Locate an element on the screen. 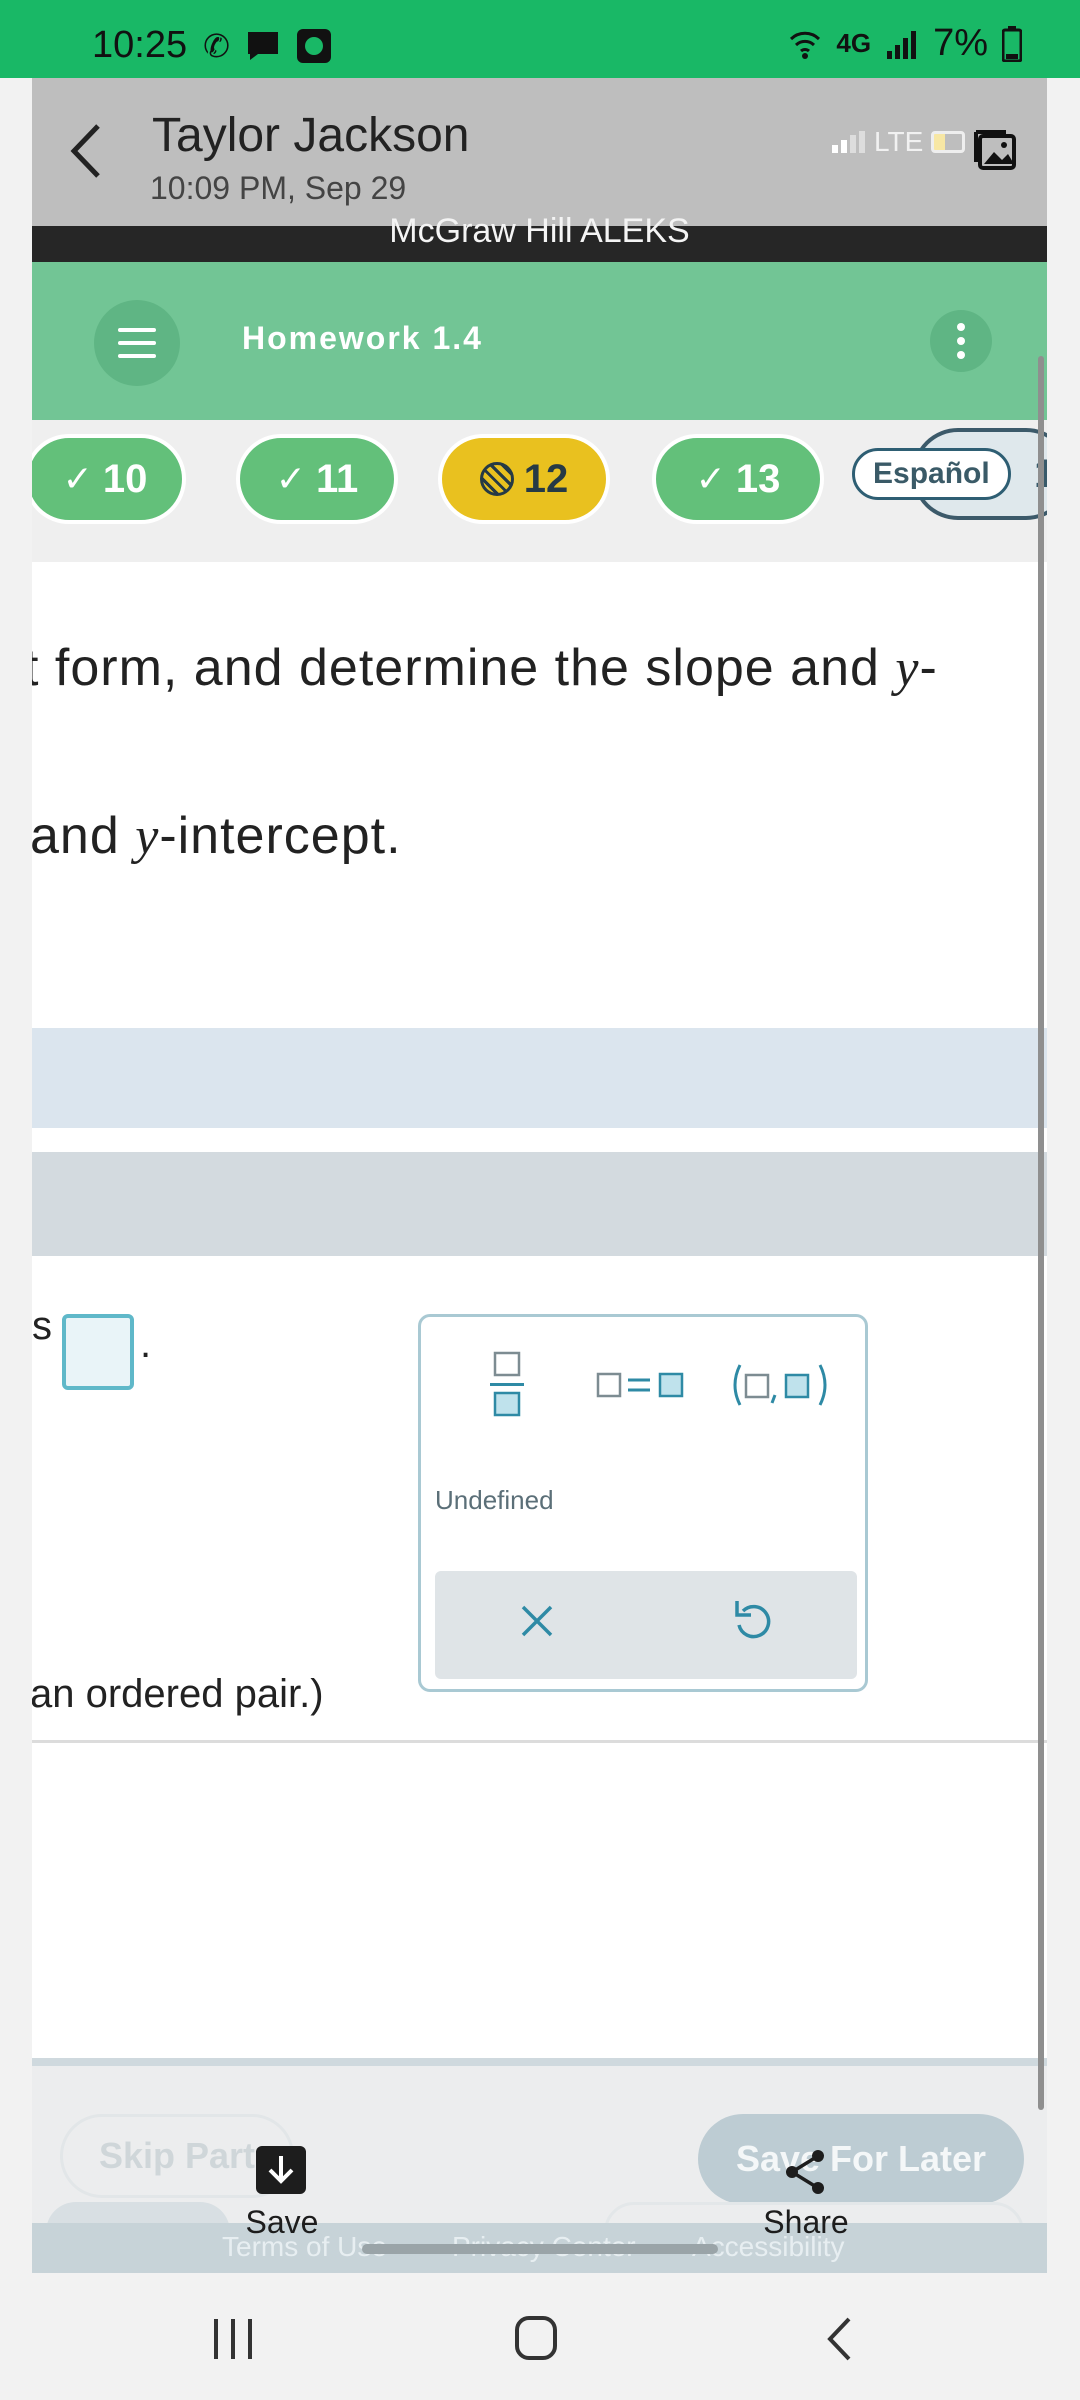  navigation-bar is located at coordinates (540, 2336).